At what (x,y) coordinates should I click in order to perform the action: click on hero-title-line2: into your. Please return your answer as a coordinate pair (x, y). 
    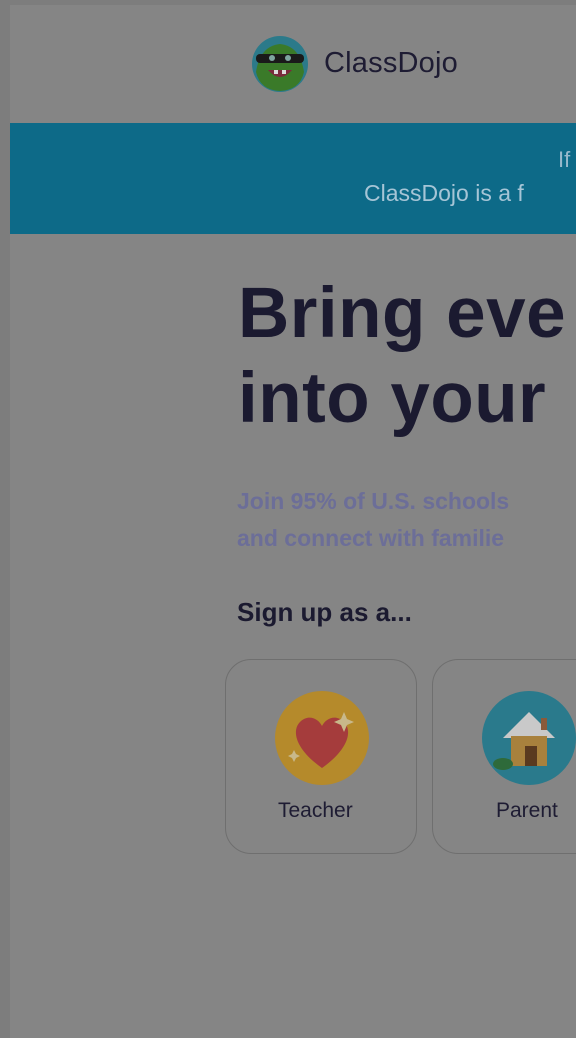
    Looking at the image, I should click on (392, 398).